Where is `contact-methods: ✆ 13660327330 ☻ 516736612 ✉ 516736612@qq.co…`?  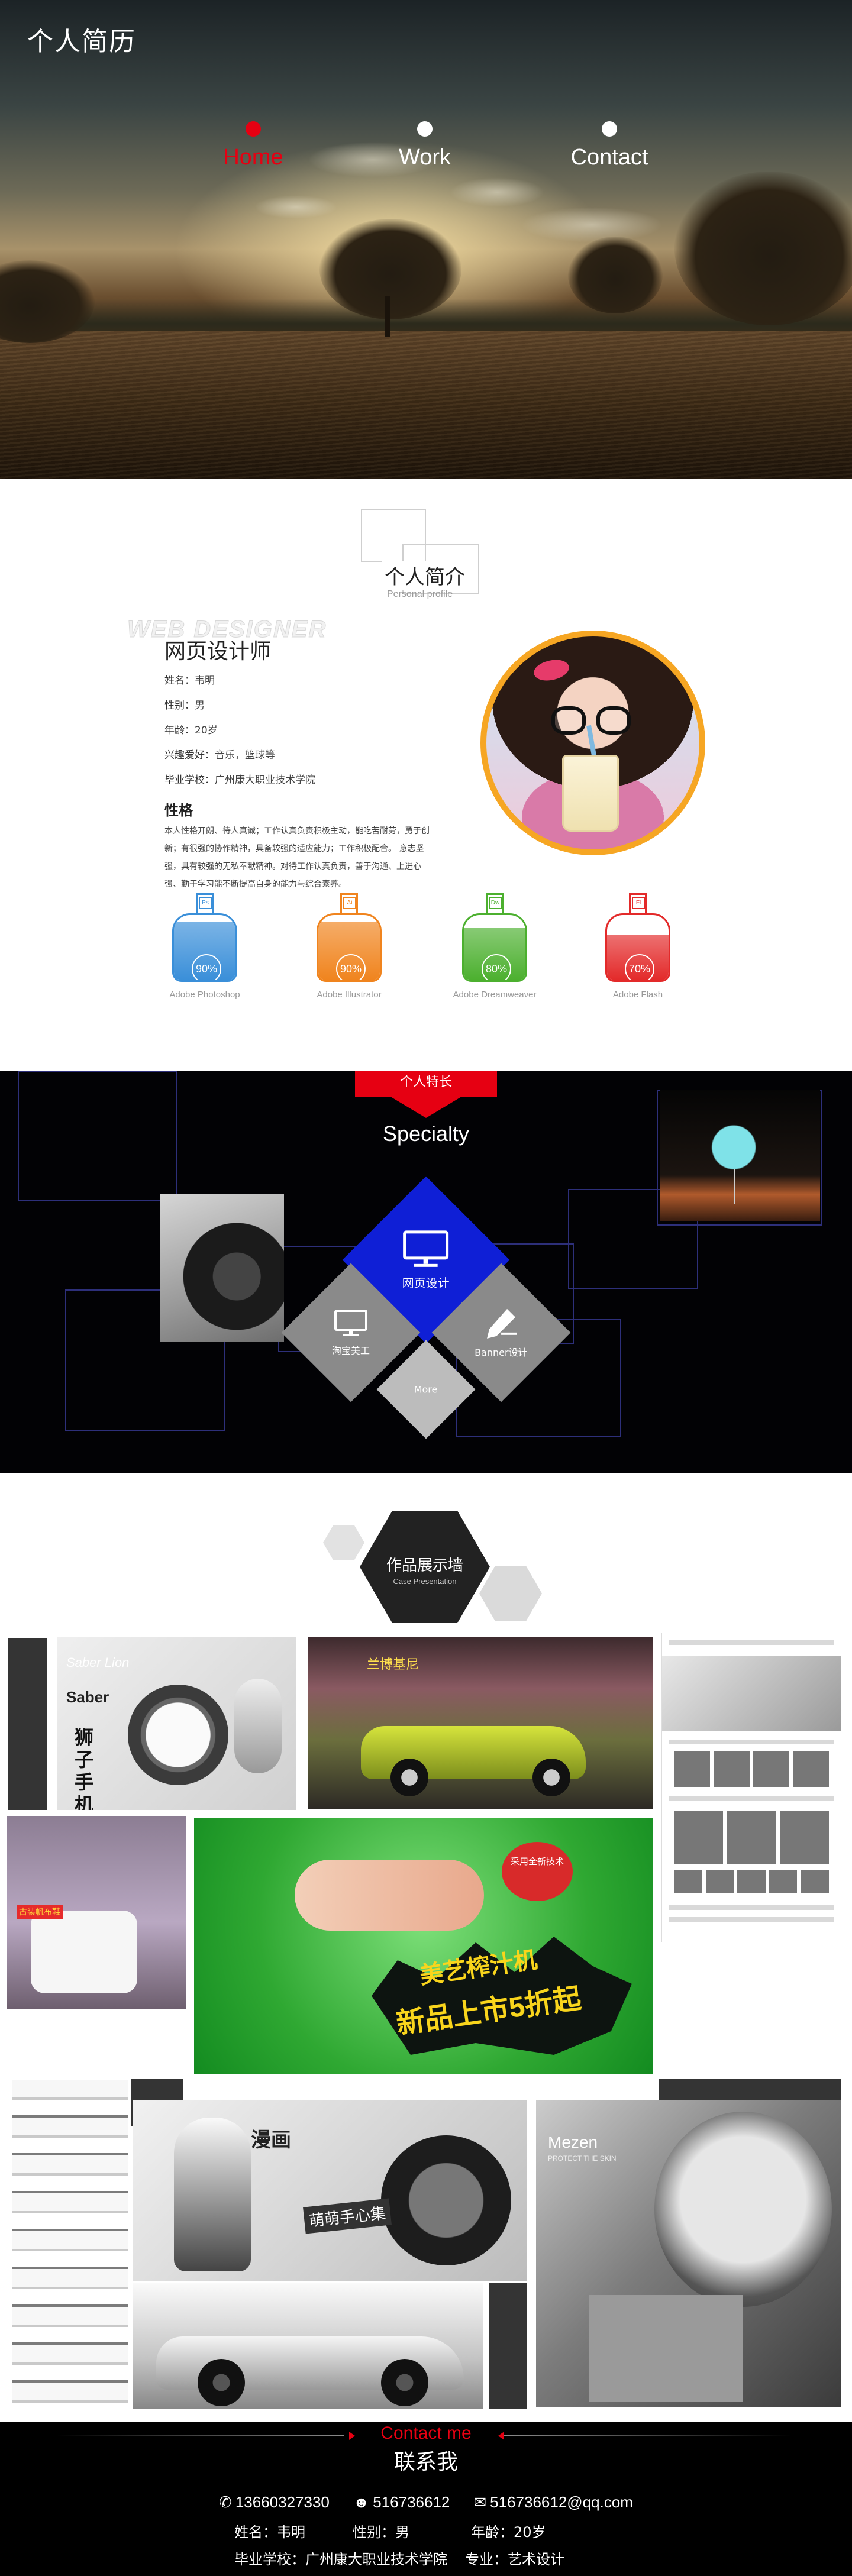 contact-methods: ✆ 13660327330 ☻ 516736612 ✉ 516736612@qq.co… is located at coordinates (426, 2502).